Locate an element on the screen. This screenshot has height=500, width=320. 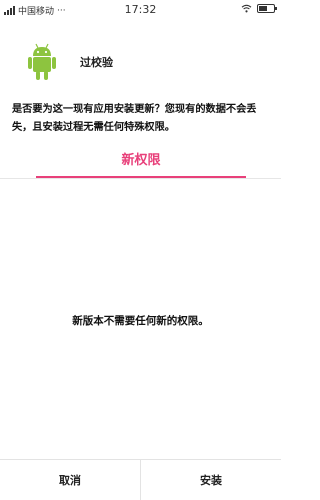
cancel-button: 取消 is located at coordinates (70, 480).